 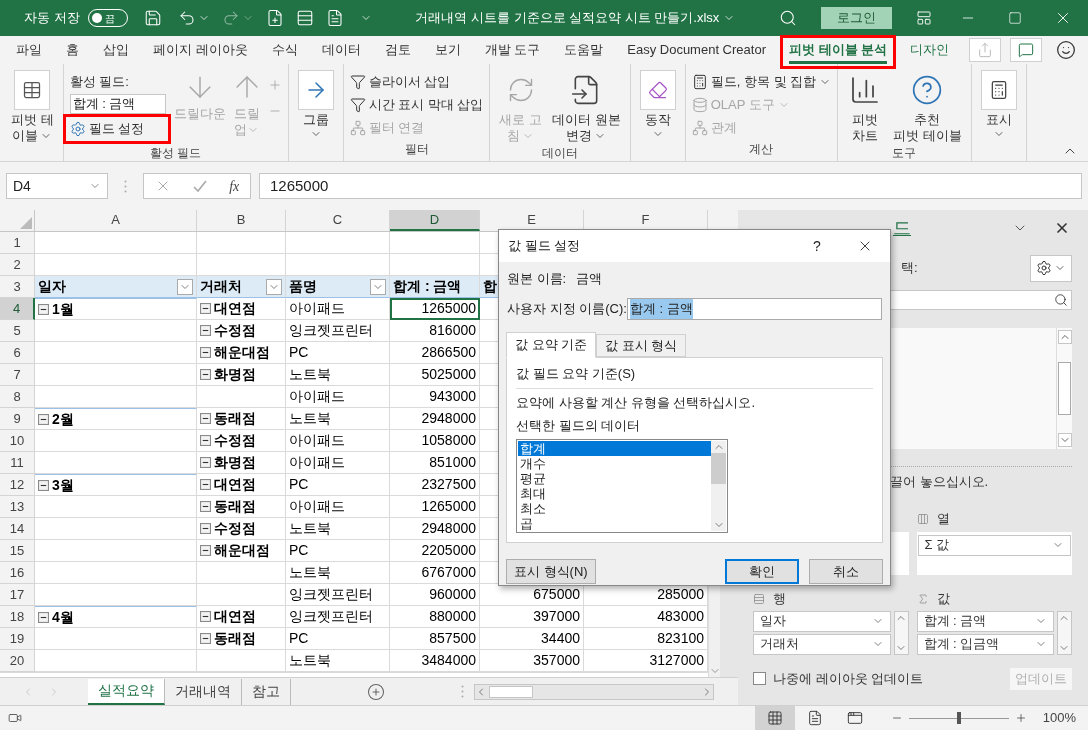 I want to click on ribbon-tab: 도움말, so click(x=584, y=50).